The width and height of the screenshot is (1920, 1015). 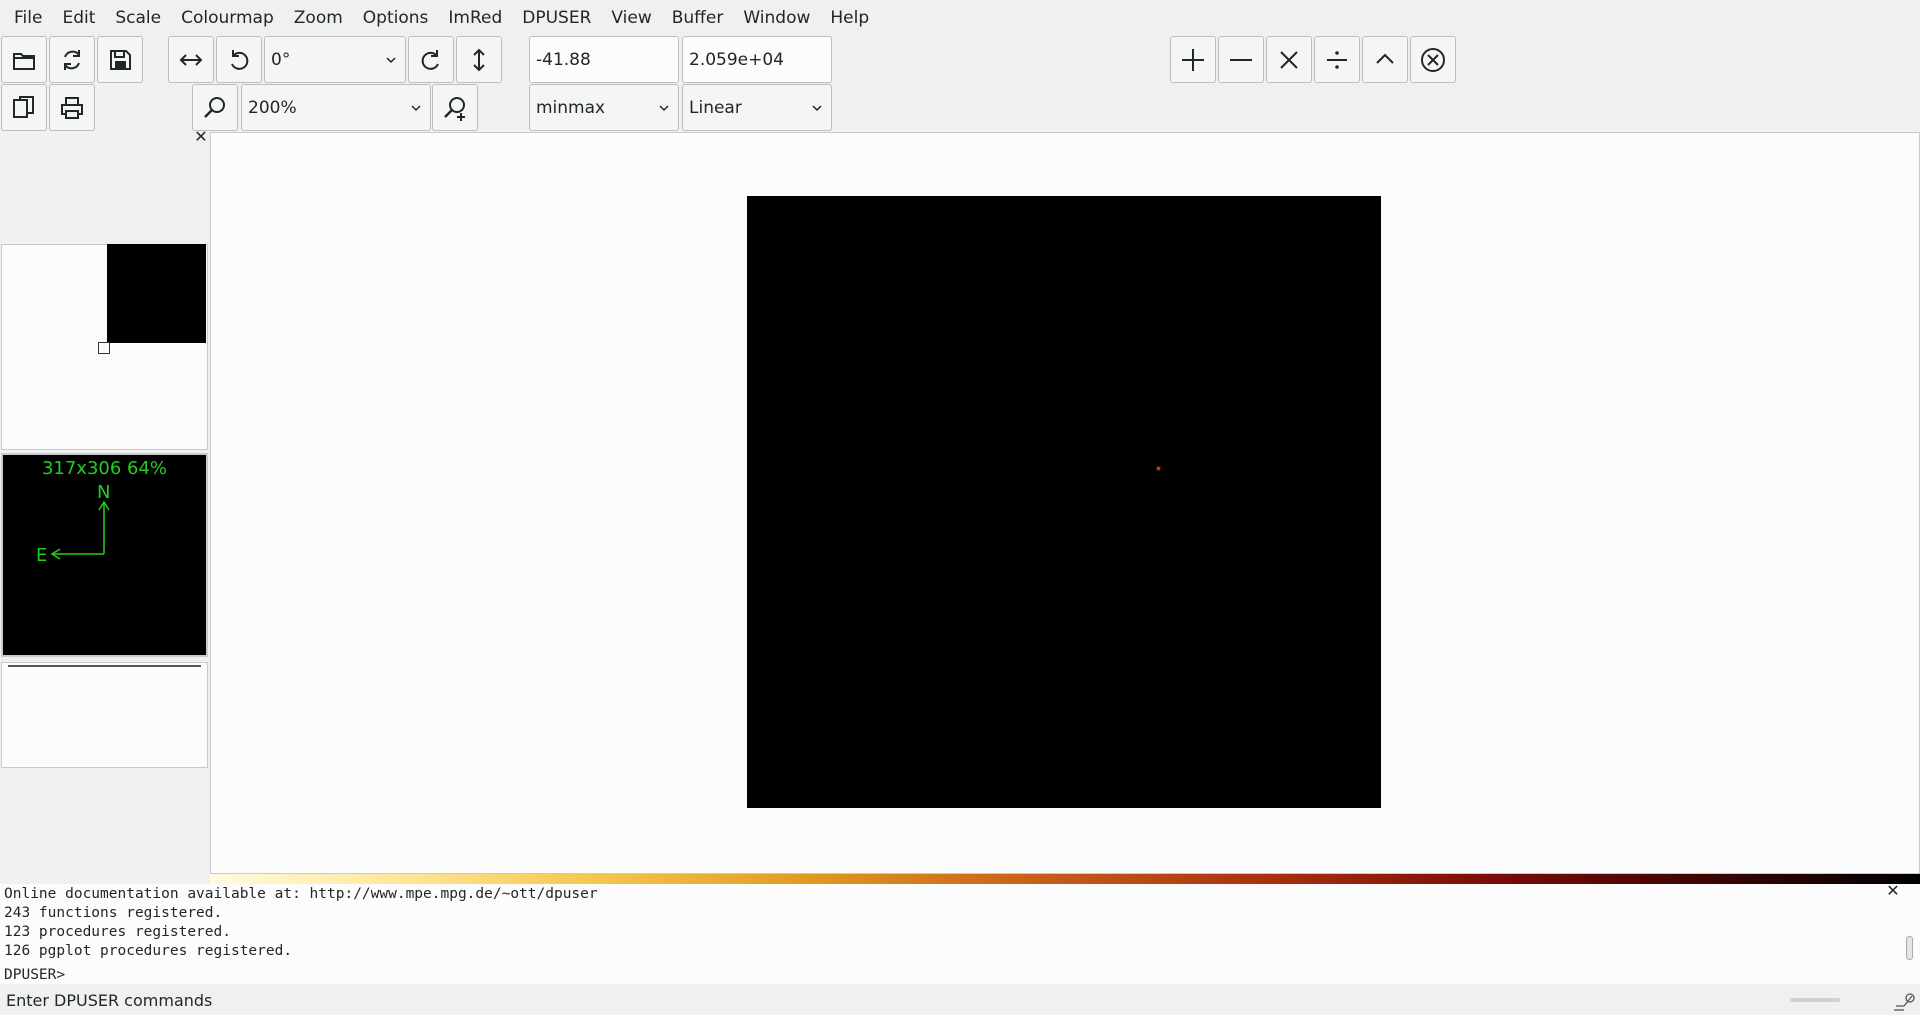 What do you see at coordinates (104, 468) in the screenshot?
I see `image-size-info: 317x306 64%` at bounding box center [104, 468].